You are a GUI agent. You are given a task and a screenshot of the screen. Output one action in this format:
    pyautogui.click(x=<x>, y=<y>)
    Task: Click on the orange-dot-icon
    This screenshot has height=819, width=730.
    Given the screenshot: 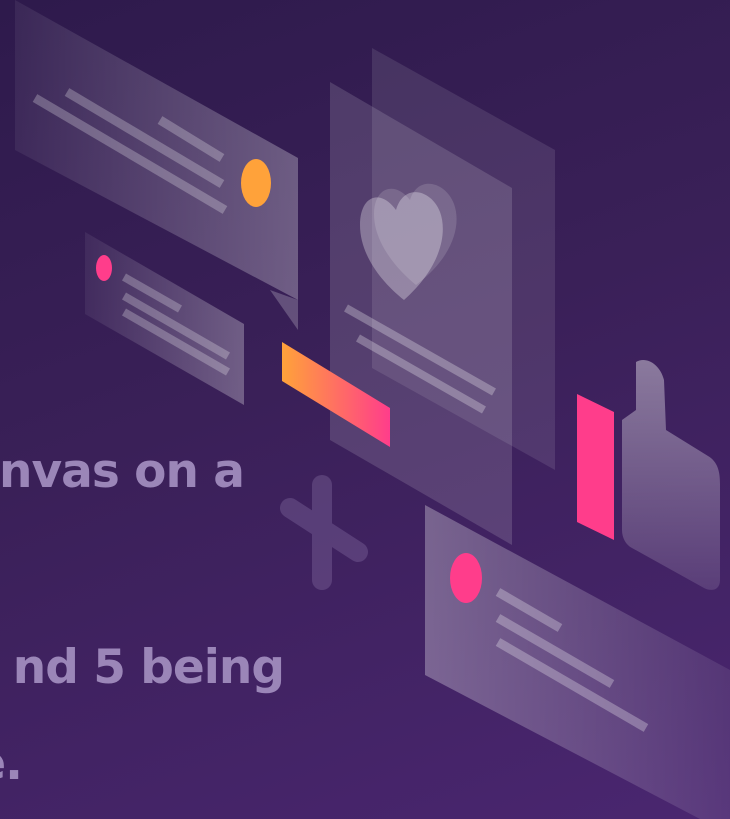 What is the action you would take?
    pyautogui.click(x=256, y=183)
    